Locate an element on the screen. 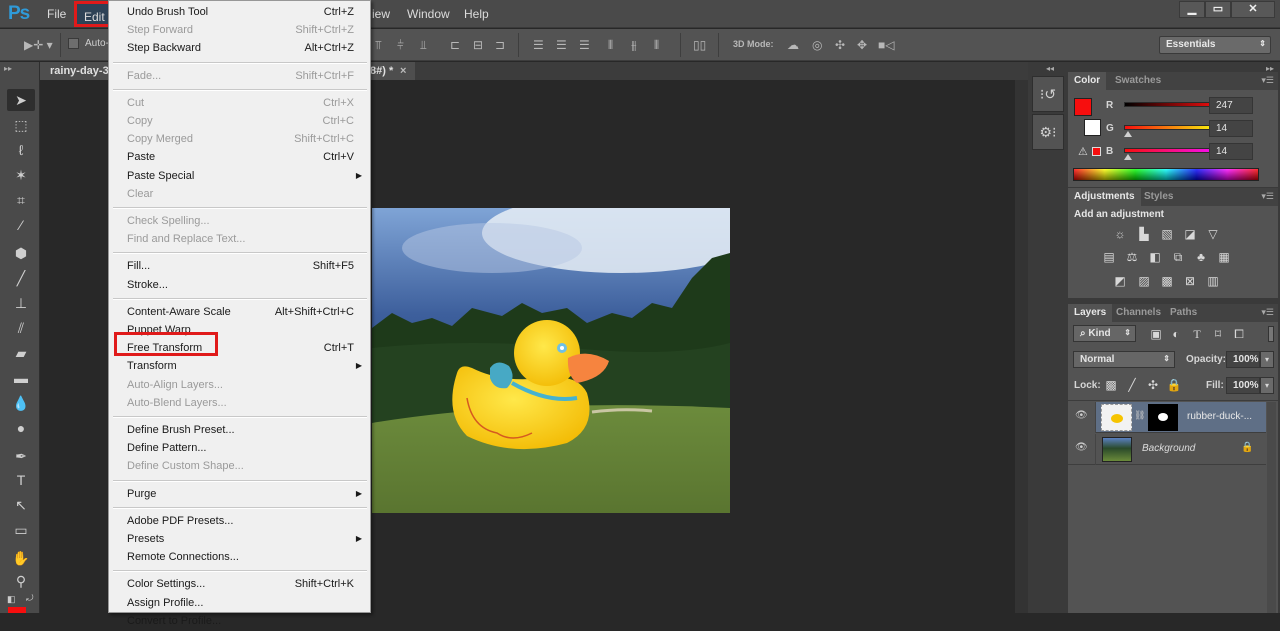  history-brush-tool: ⫽ is located at coordinates (21, 328).